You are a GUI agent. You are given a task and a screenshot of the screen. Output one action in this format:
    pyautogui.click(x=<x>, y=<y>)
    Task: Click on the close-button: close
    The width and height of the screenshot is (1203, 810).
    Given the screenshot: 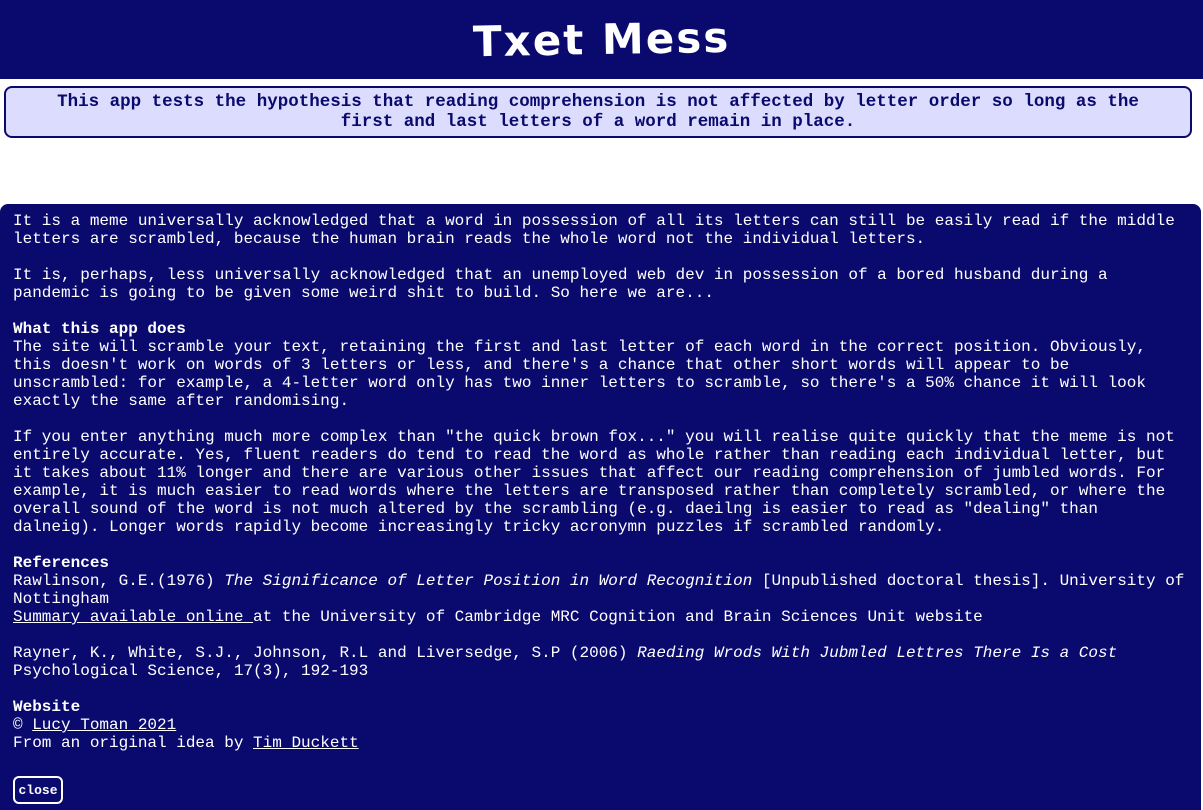 What is the action you would take?
    pyautogui.click(x=38, y=790)
    